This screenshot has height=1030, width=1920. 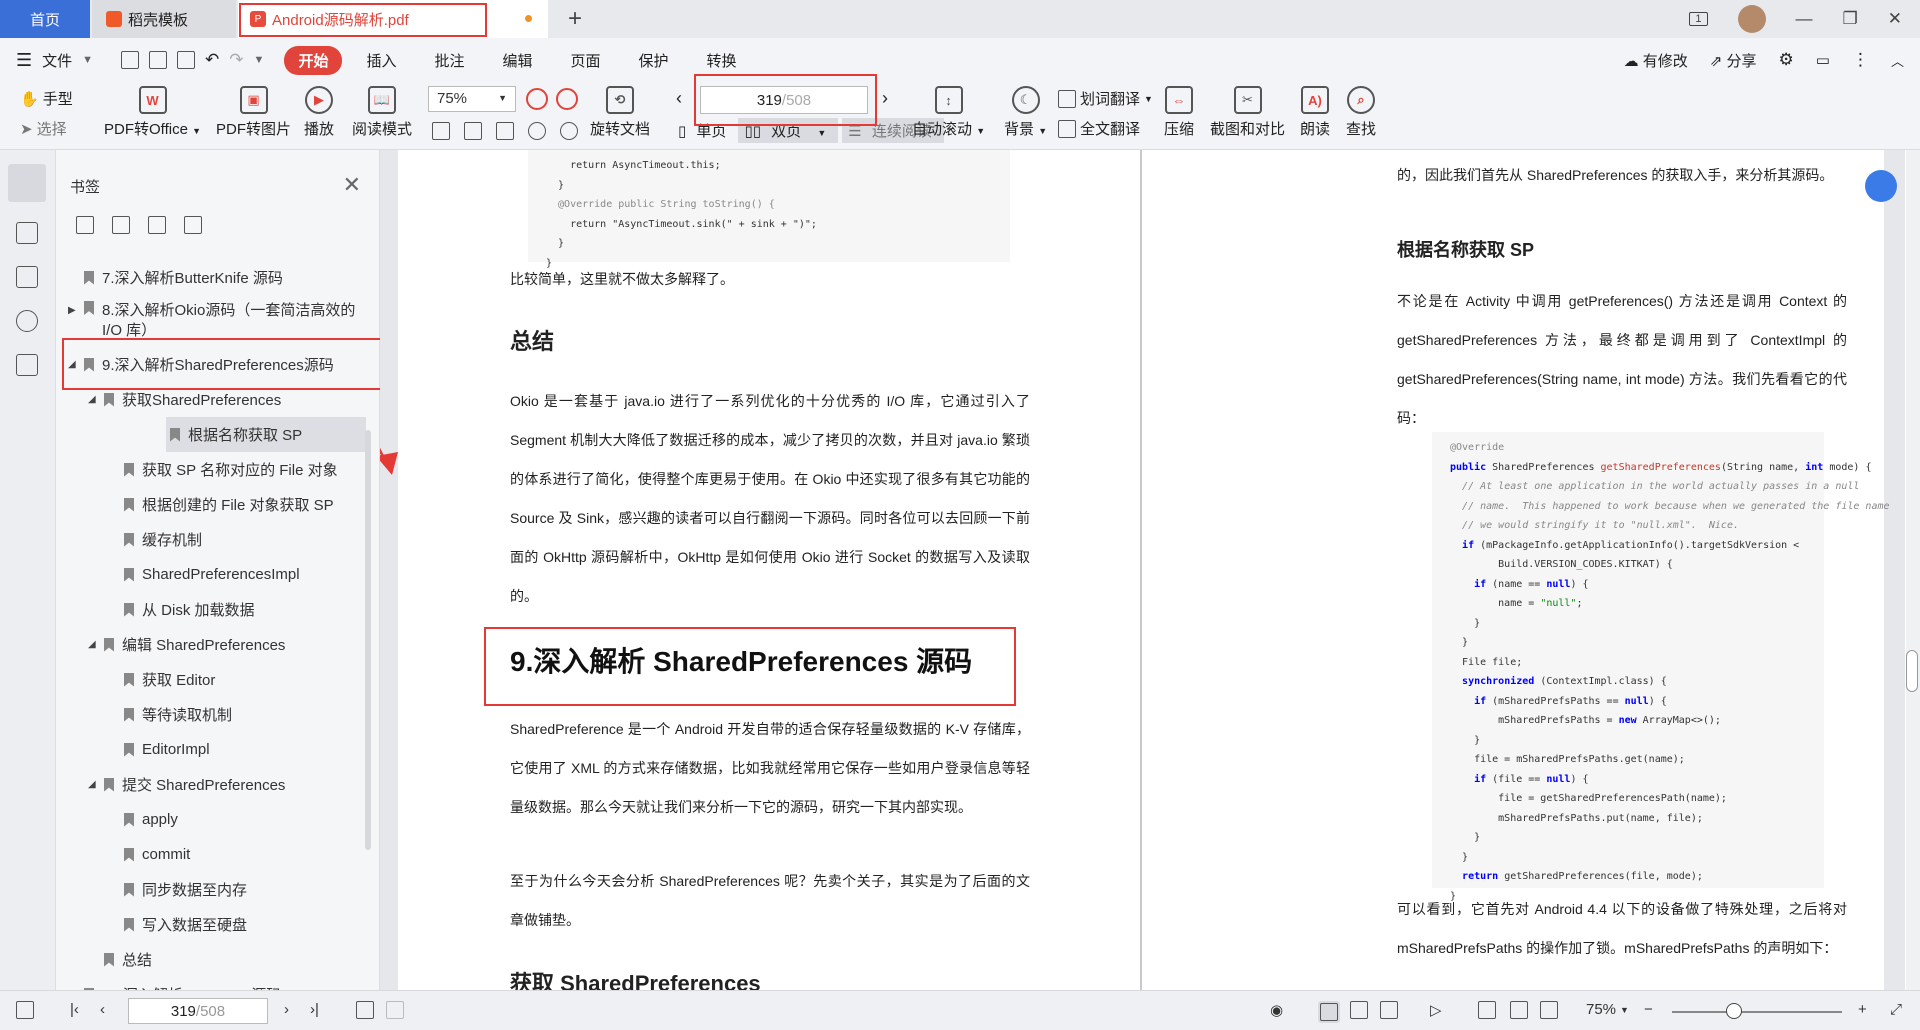 What do you see at coordinates (286, 1009) in the screenshot?
I see `next-page-button: ›` at bounding box center [286, 1009].